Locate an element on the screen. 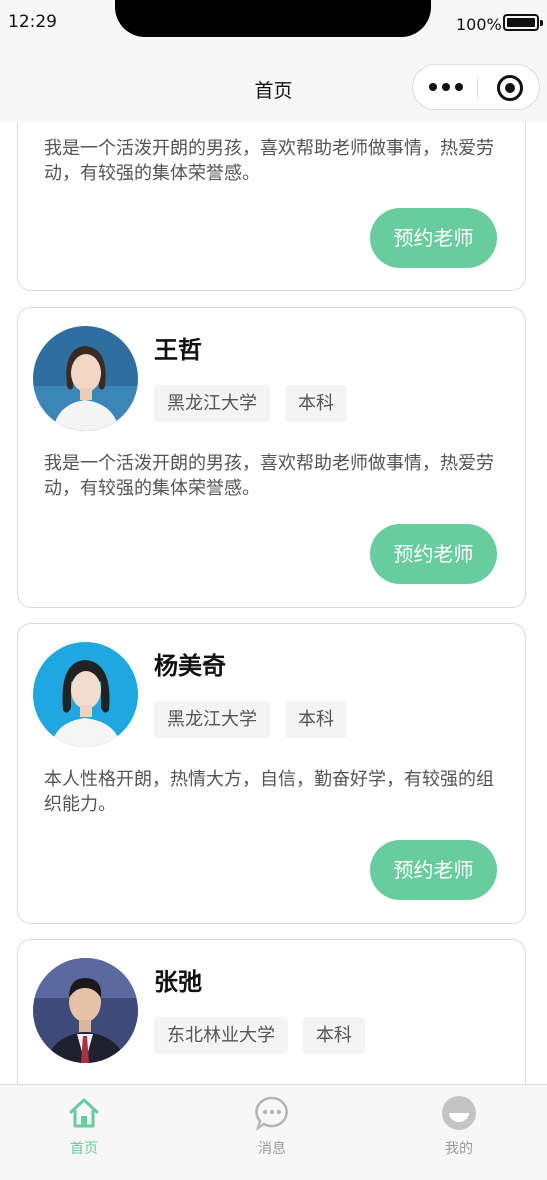 Image resolution: width=547 pixels, height=1180 pixels. status-bar: 12:29 100% is located at coordinates (273, 22).